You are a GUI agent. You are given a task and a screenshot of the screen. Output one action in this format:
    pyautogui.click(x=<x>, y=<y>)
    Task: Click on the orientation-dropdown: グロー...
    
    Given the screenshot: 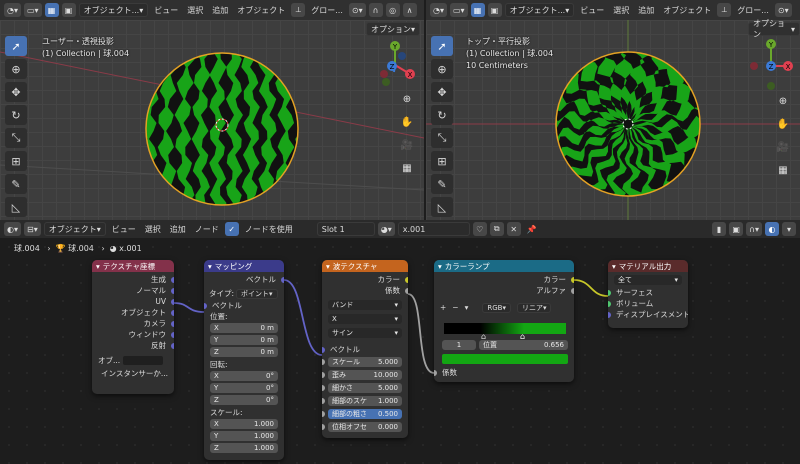 What is the action you would take?
    pyautogui.click(x=753, y=10)
    